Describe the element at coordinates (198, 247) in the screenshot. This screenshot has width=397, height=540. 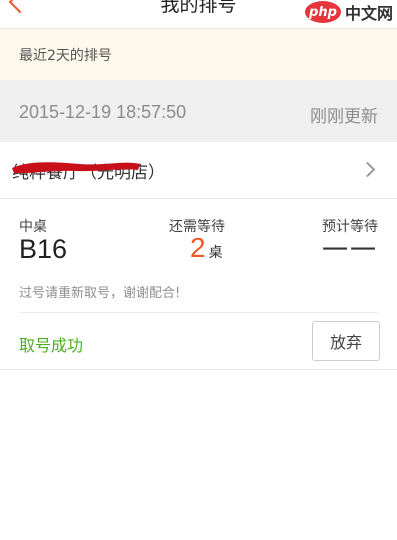
I see `wait-count: 2` at that location.